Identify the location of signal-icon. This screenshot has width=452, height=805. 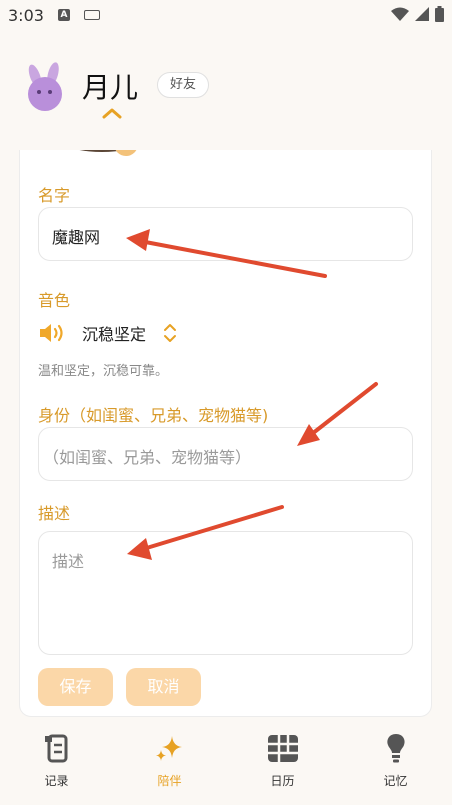
(422, 14).